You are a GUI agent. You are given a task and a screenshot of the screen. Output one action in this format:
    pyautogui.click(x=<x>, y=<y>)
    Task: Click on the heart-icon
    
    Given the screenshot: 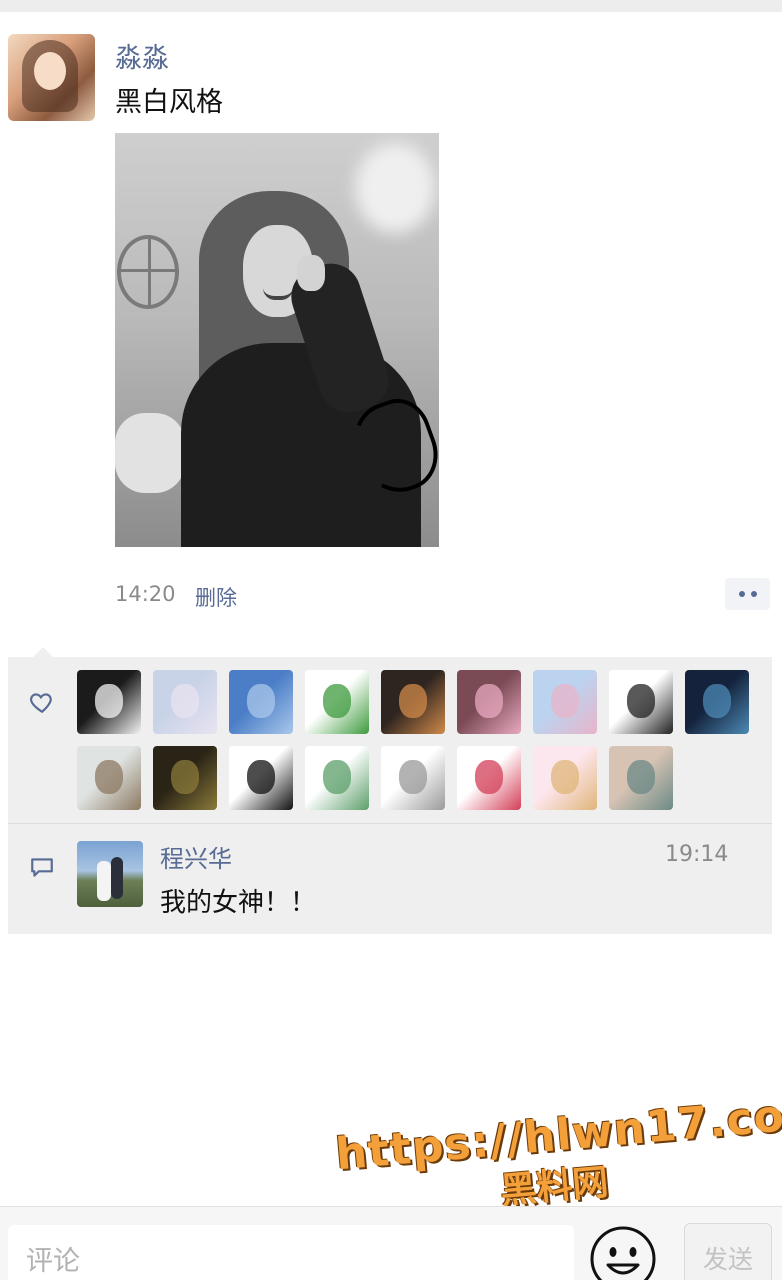 What is the action you would take?
    pyautogui.click(x=41, y=703)
    